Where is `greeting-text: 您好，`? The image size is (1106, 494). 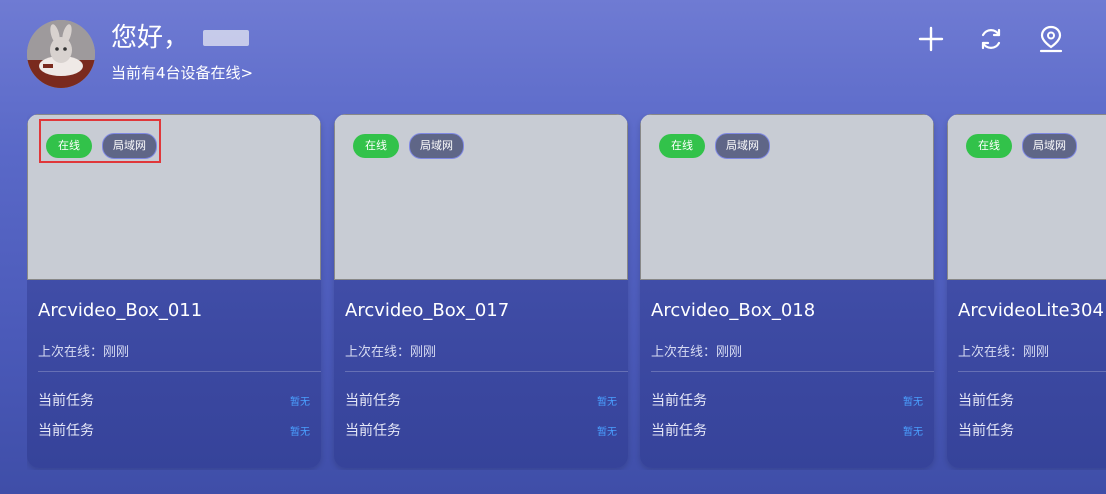 greeting-text: 您好， is located at coordinates (150, 38).